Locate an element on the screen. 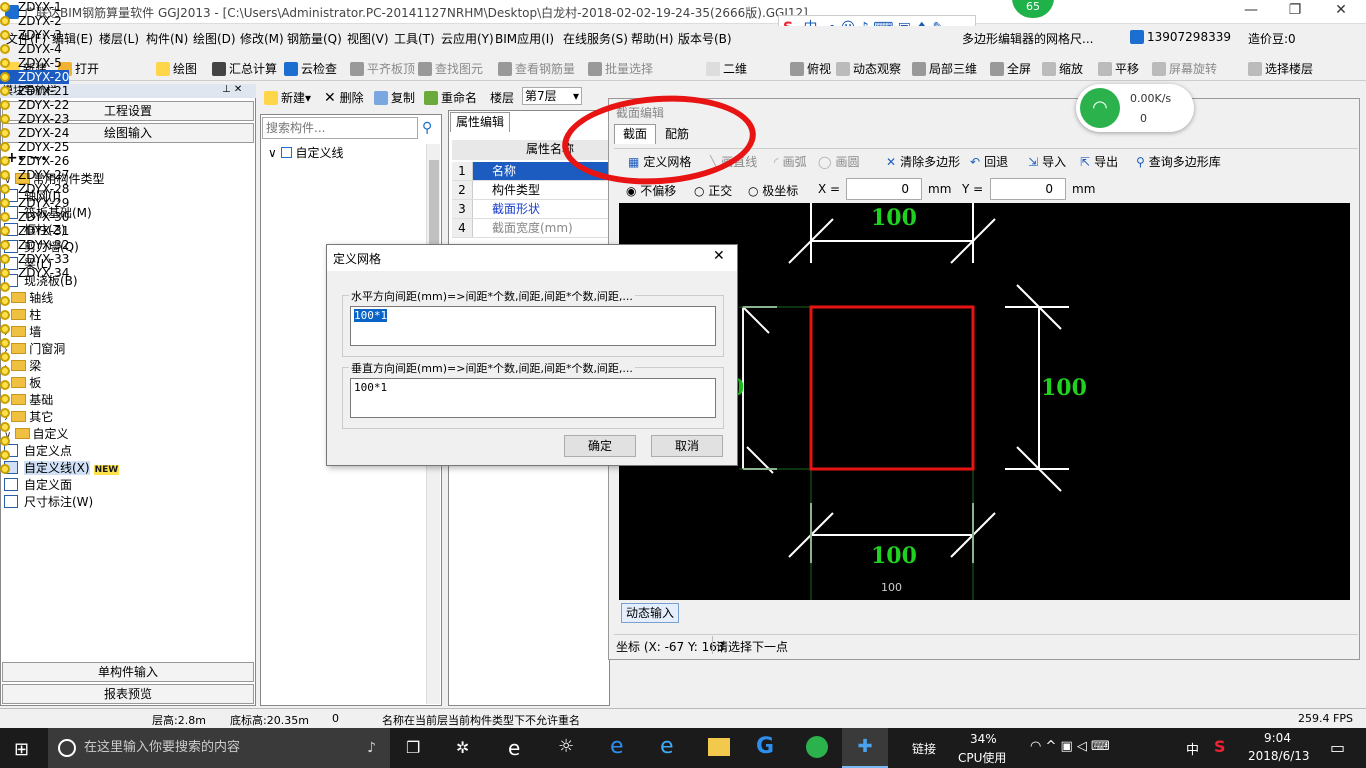  nav-tree-item: 自定义面 is located at coordinates (128, 484).